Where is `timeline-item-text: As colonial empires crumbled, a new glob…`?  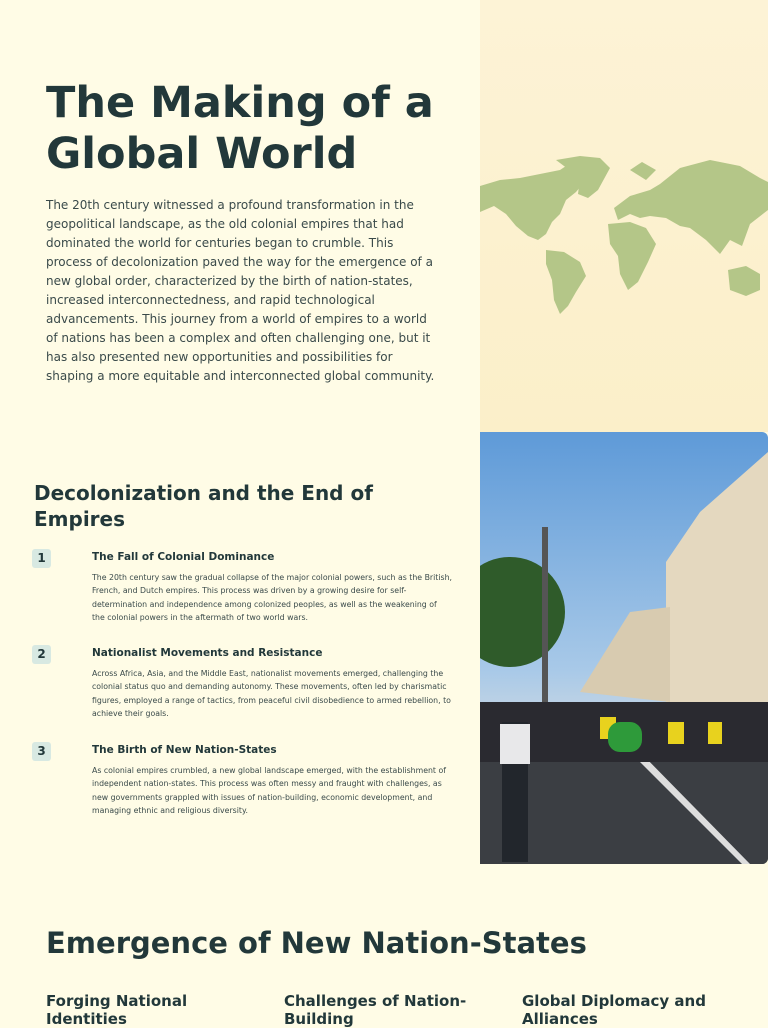
timeline-item-text: As colonial empires crumbled, a new glob… is located at coordinates (269, 790).